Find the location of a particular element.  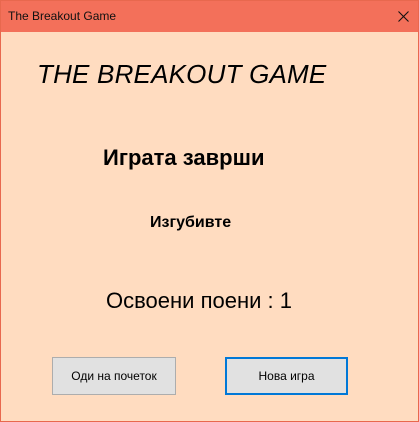

window-title: The Breakout Game is located at coordinates (62, 16).